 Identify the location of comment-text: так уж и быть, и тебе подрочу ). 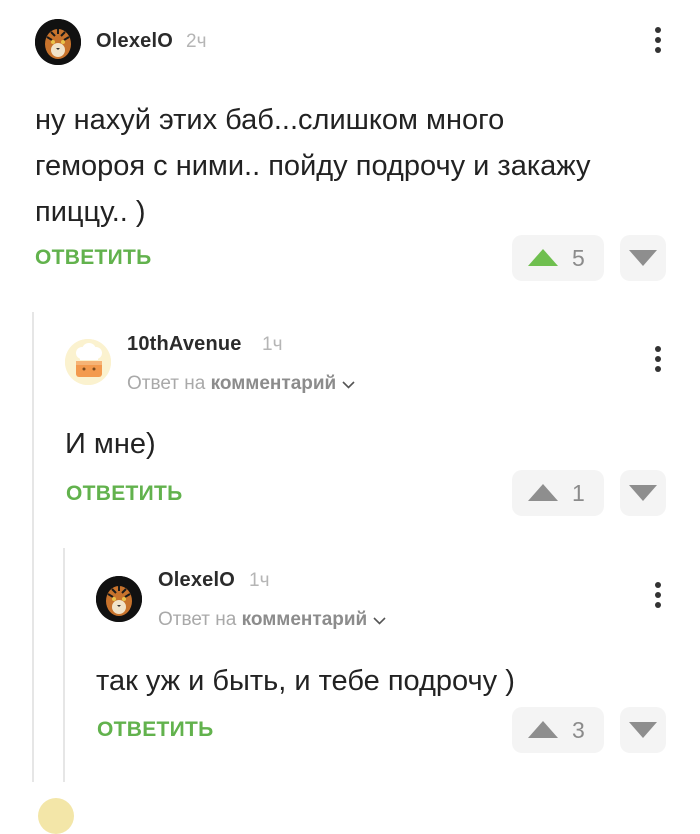
(305, 681).